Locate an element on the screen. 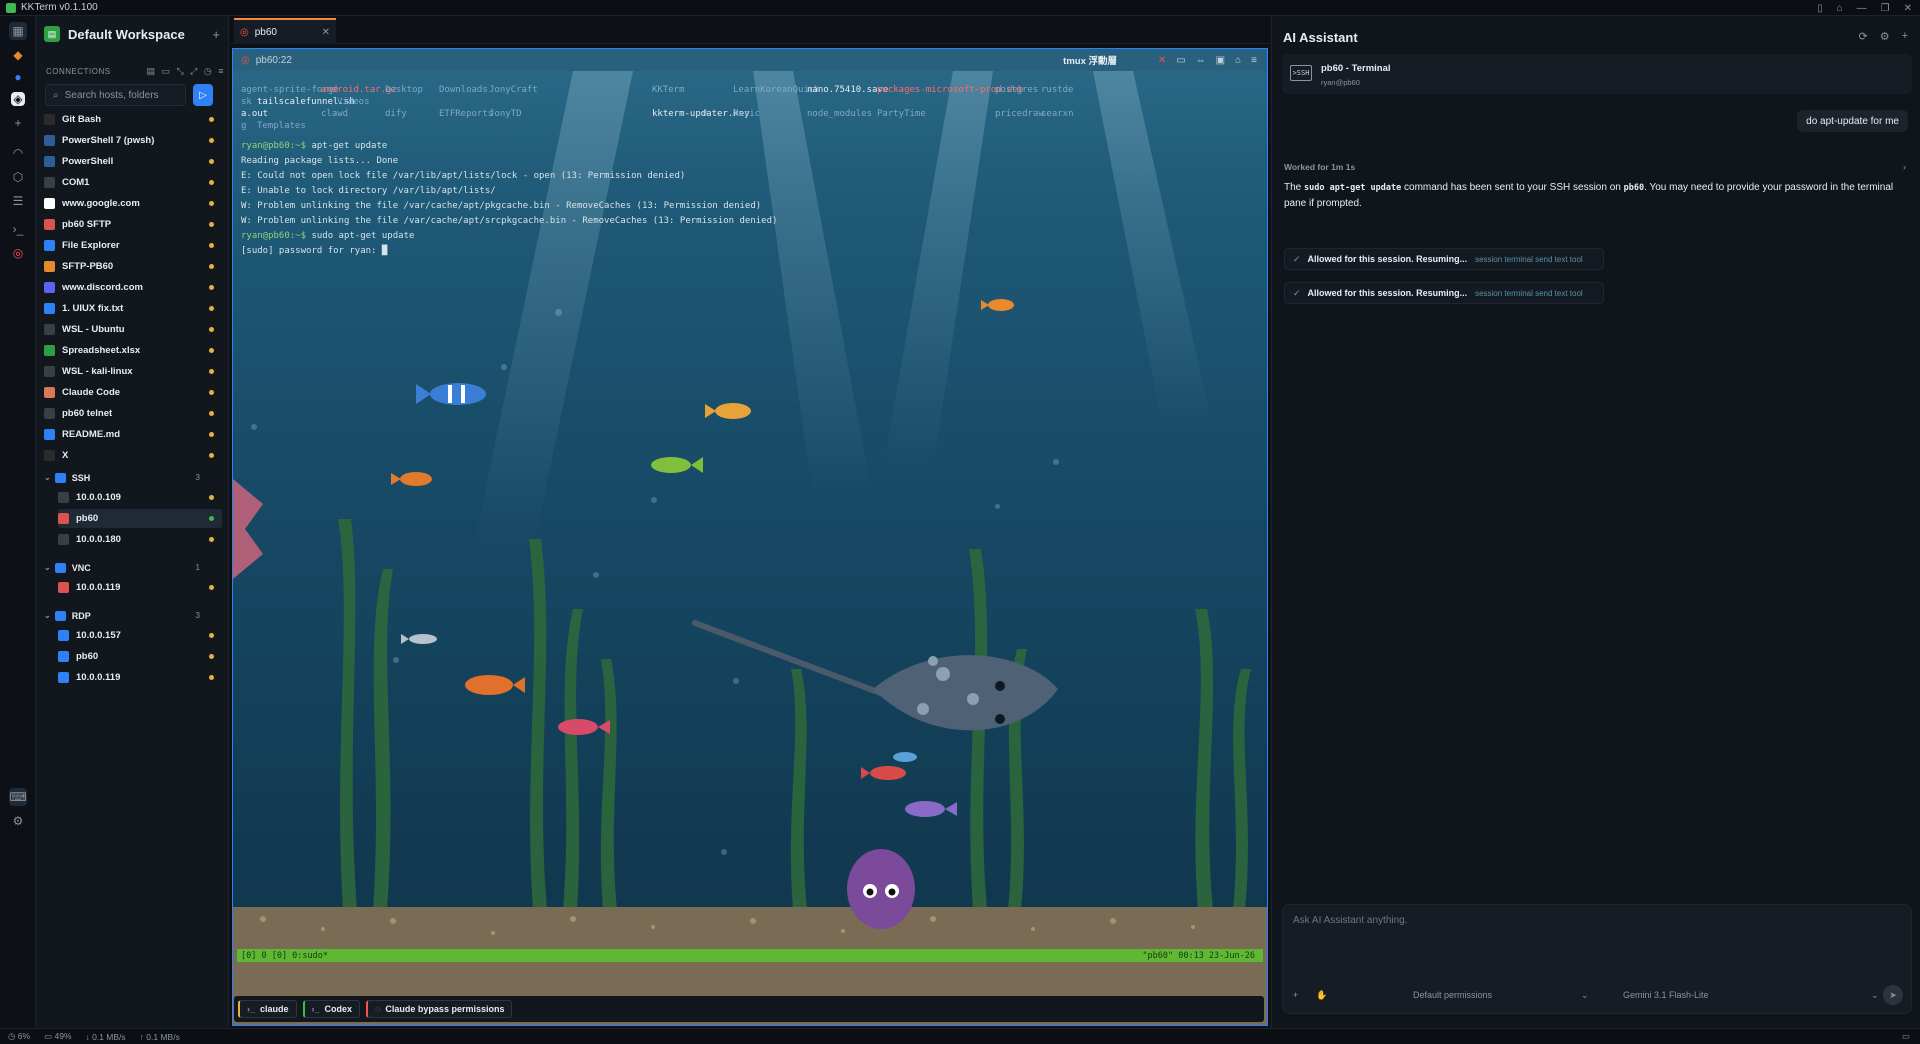 The height and width of the screenshot is (1044, 1920). lock-icon: ⌂ is located at coordinates (1238, 60).